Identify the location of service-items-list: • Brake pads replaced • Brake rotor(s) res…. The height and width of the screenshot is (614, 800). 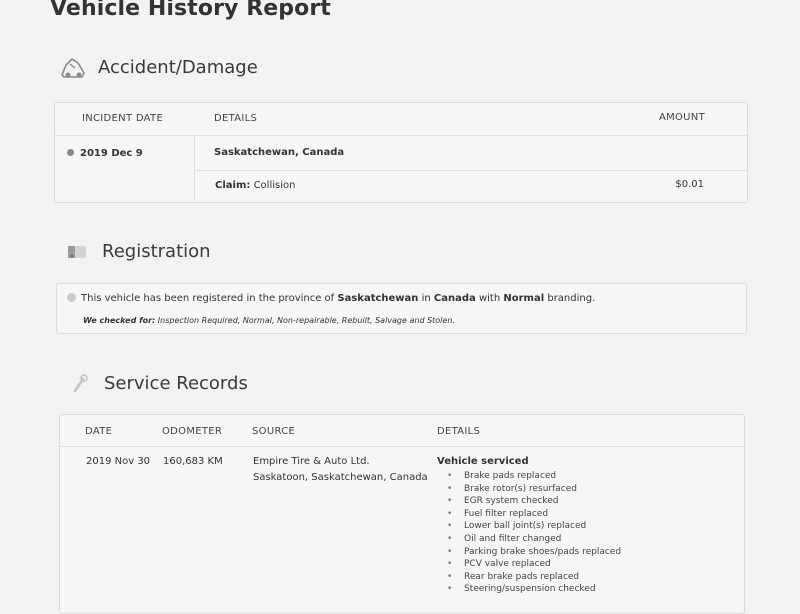
(534, 533).